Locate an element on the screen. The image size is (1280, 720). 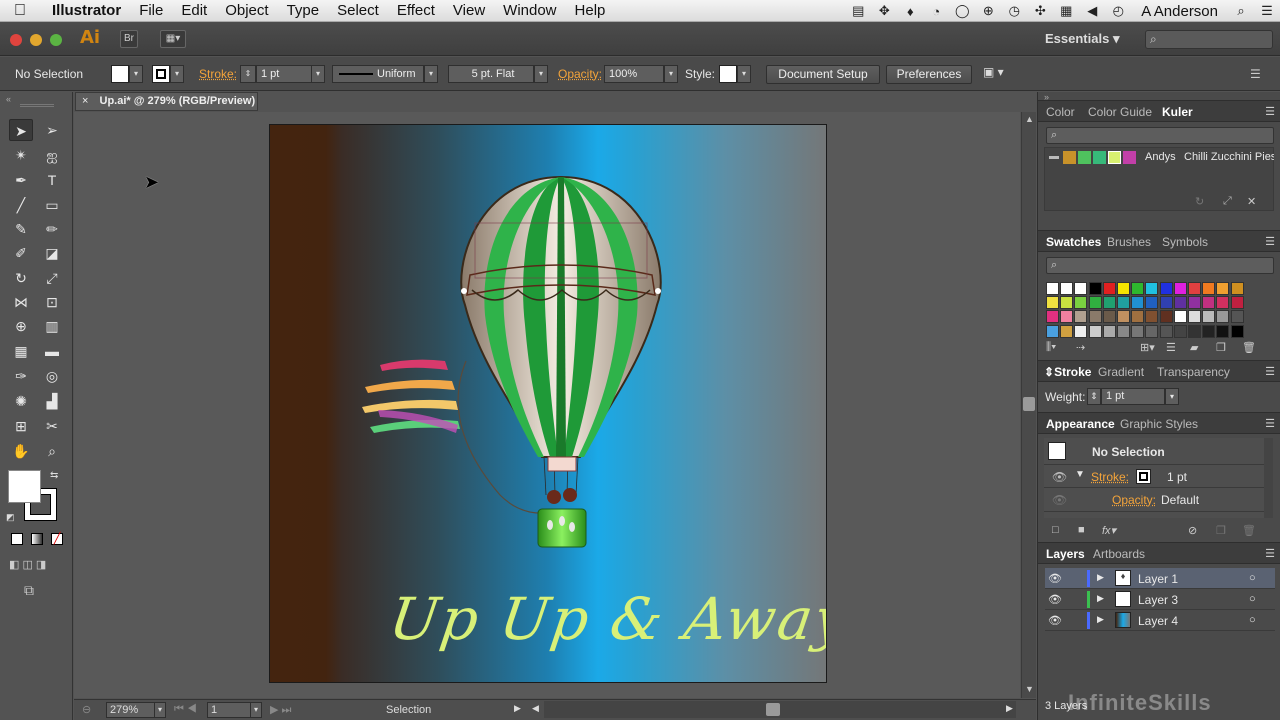
hand-tool-icon: ✋ is located at coordinates (21, 451).